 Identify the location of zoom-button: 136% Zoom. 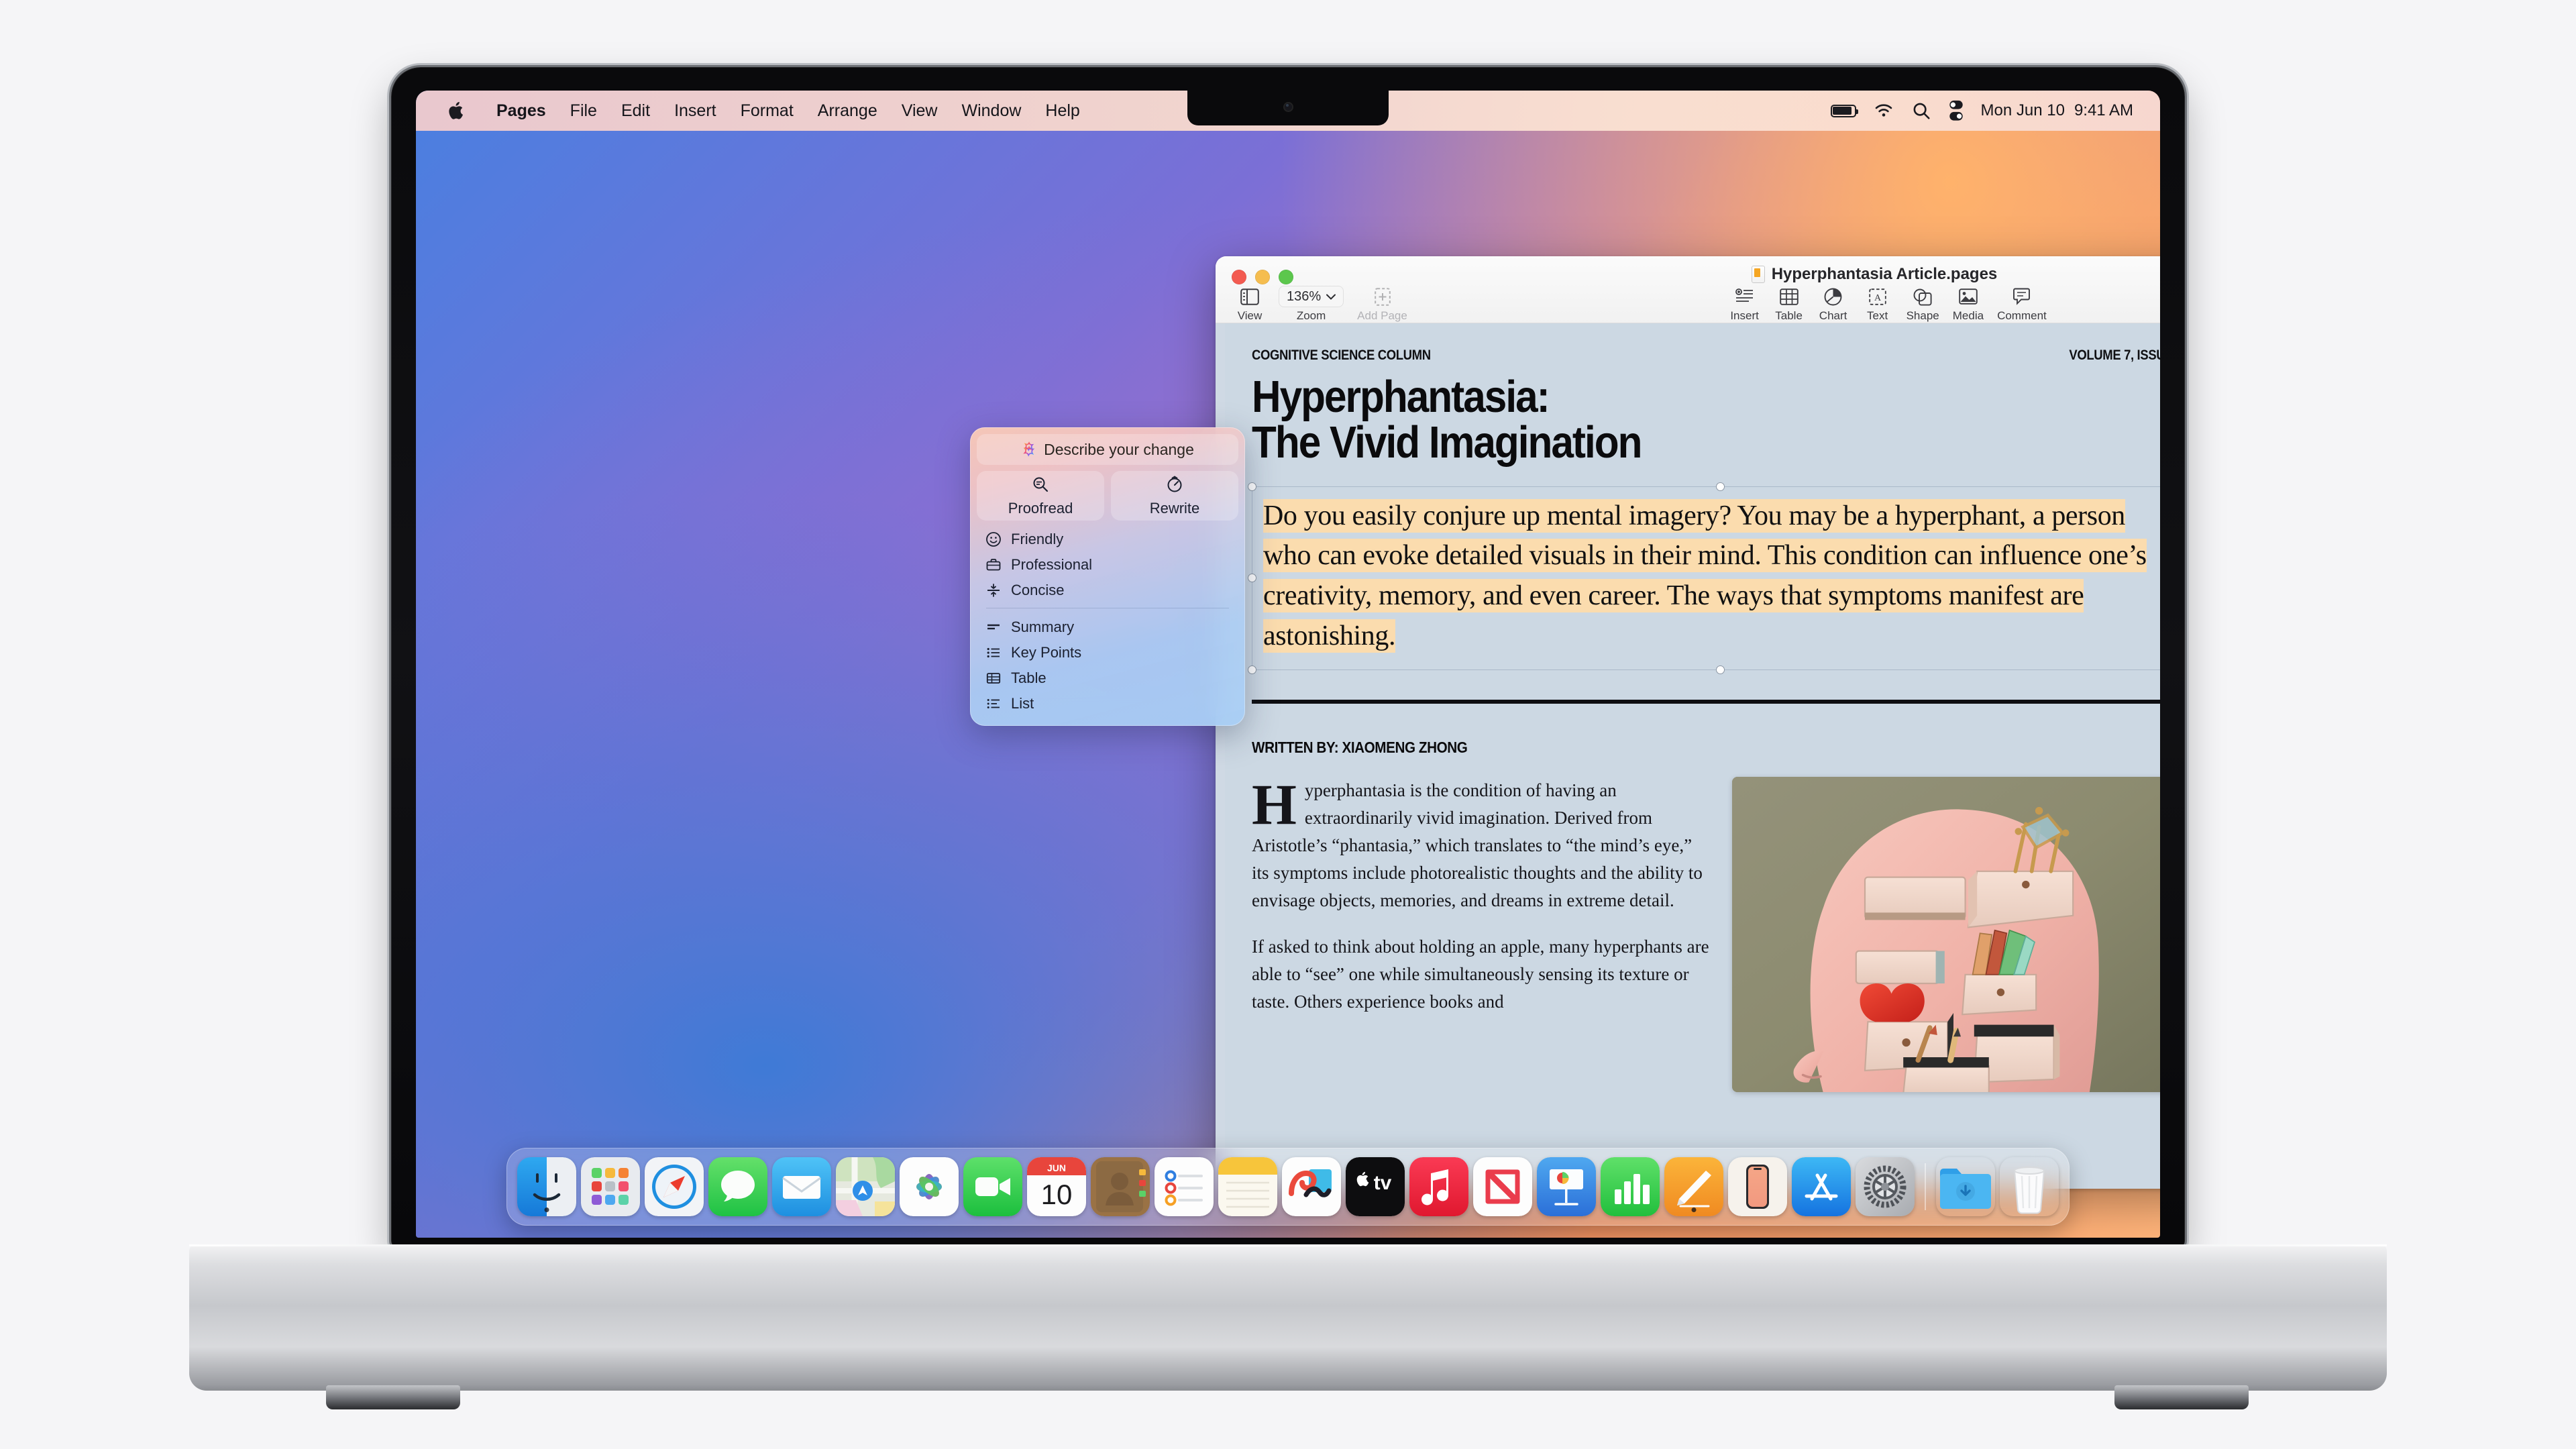
(1311, 303).